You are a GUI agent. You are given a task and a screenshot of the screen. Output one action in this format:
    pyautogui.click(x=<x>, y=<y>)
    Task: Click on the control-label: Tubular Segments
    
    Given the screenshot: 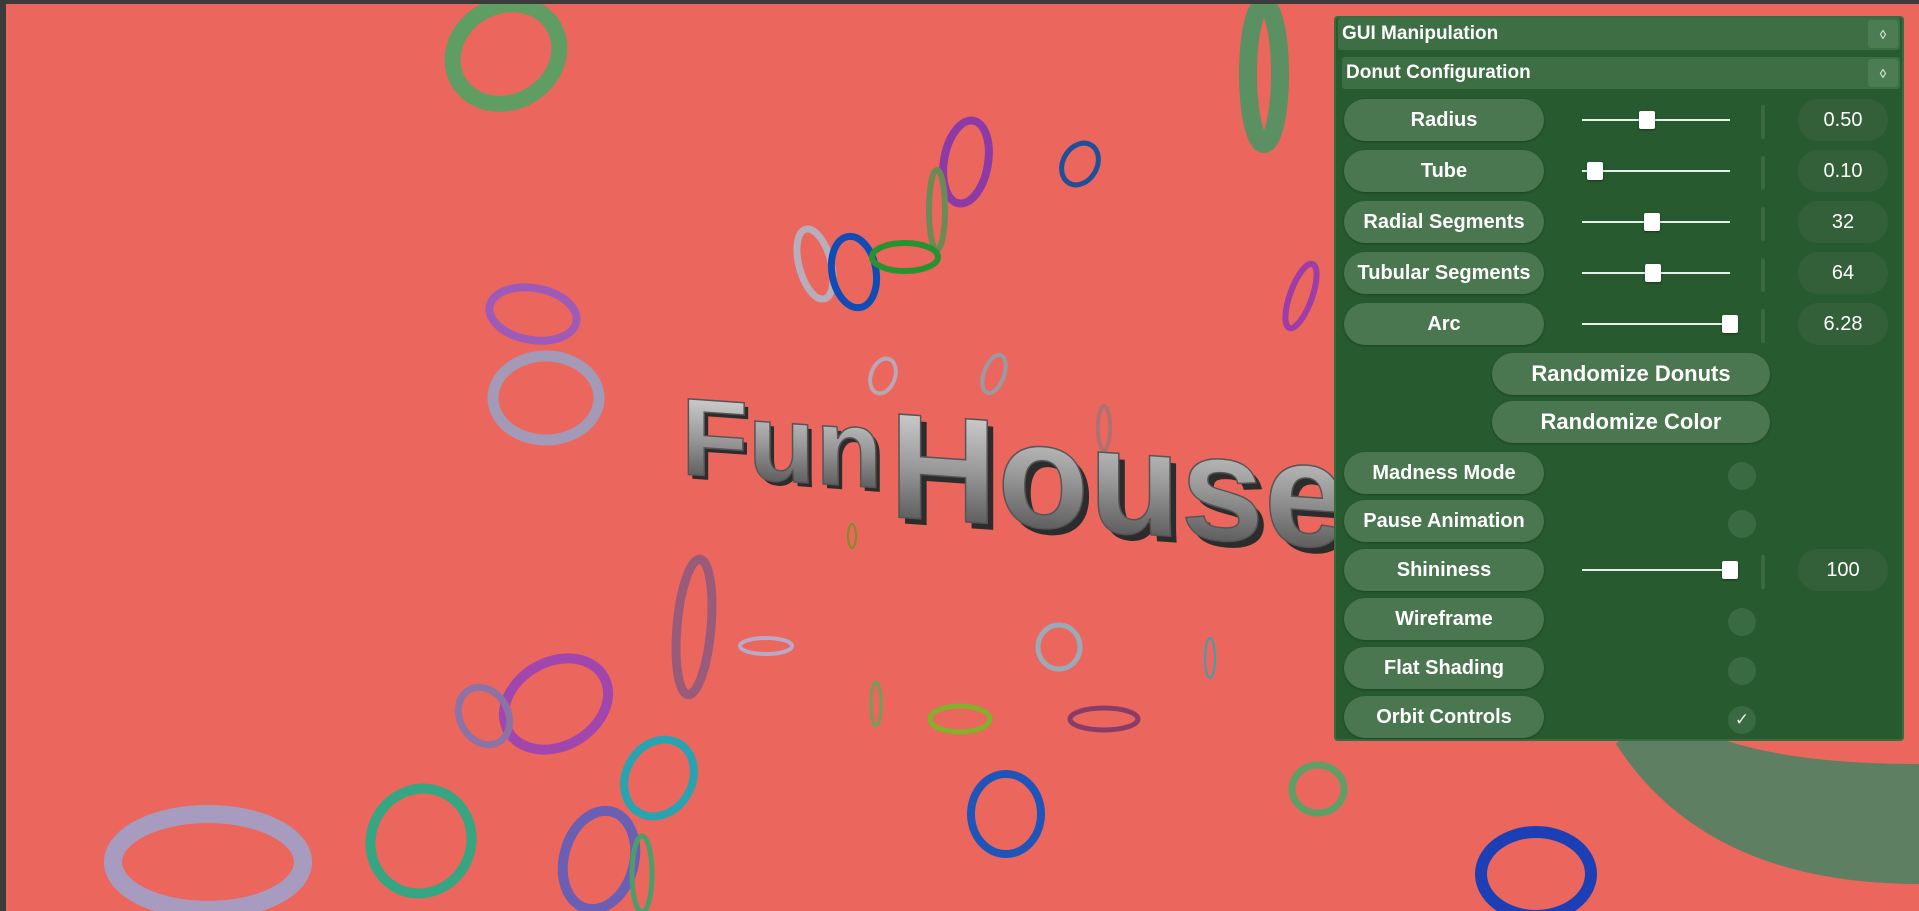 What is the action you would take?
    pyautogui.click(x=1444, y=273)
    